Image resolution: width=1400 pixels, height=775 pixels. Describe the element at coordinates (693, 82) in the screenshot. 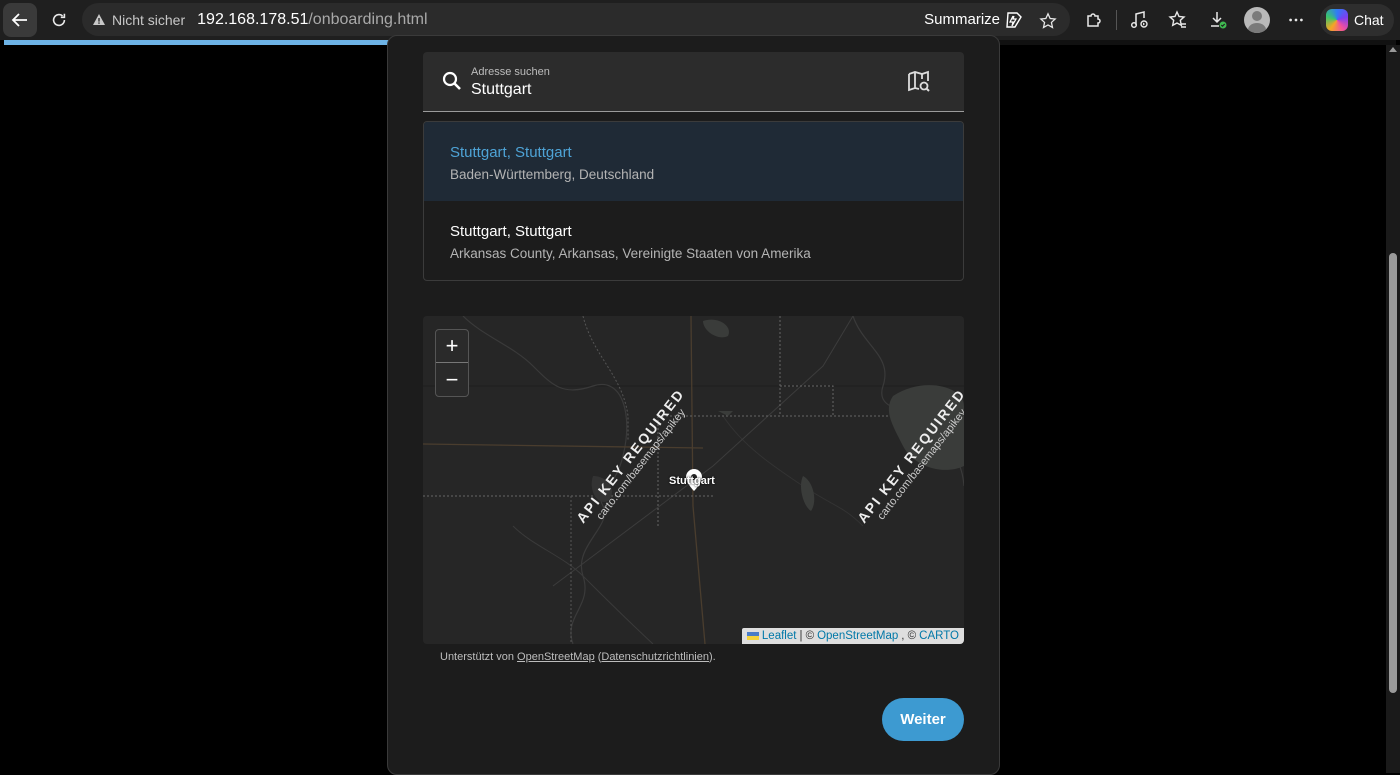

I see `address-search-field: Adresse suchen Stuttgart` at that location.